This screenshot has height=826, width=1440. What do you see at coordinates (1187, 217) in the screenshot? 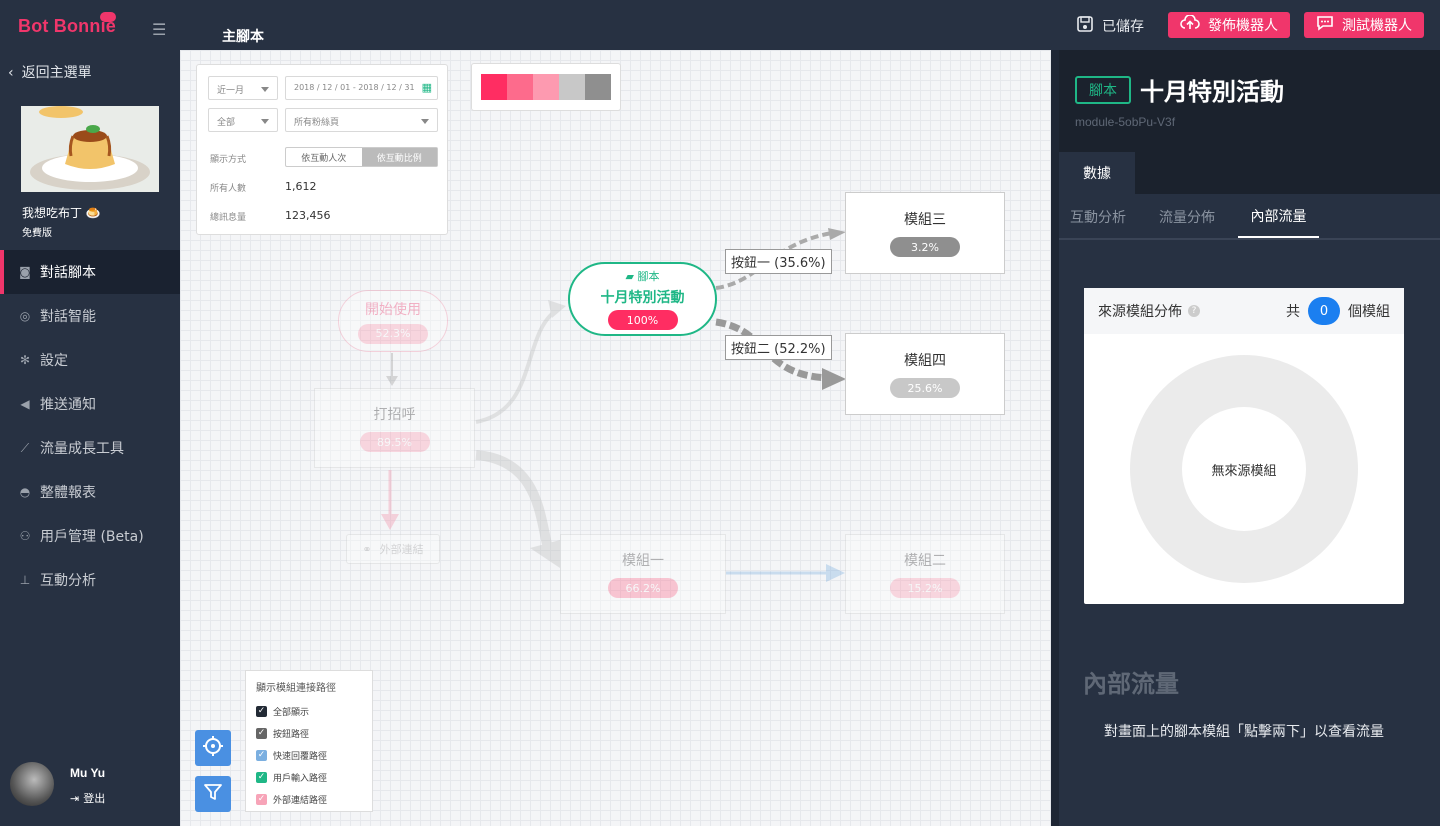
I see `tab-traffic-distribution: 流量分佈` at bounding box center [1187, 217].